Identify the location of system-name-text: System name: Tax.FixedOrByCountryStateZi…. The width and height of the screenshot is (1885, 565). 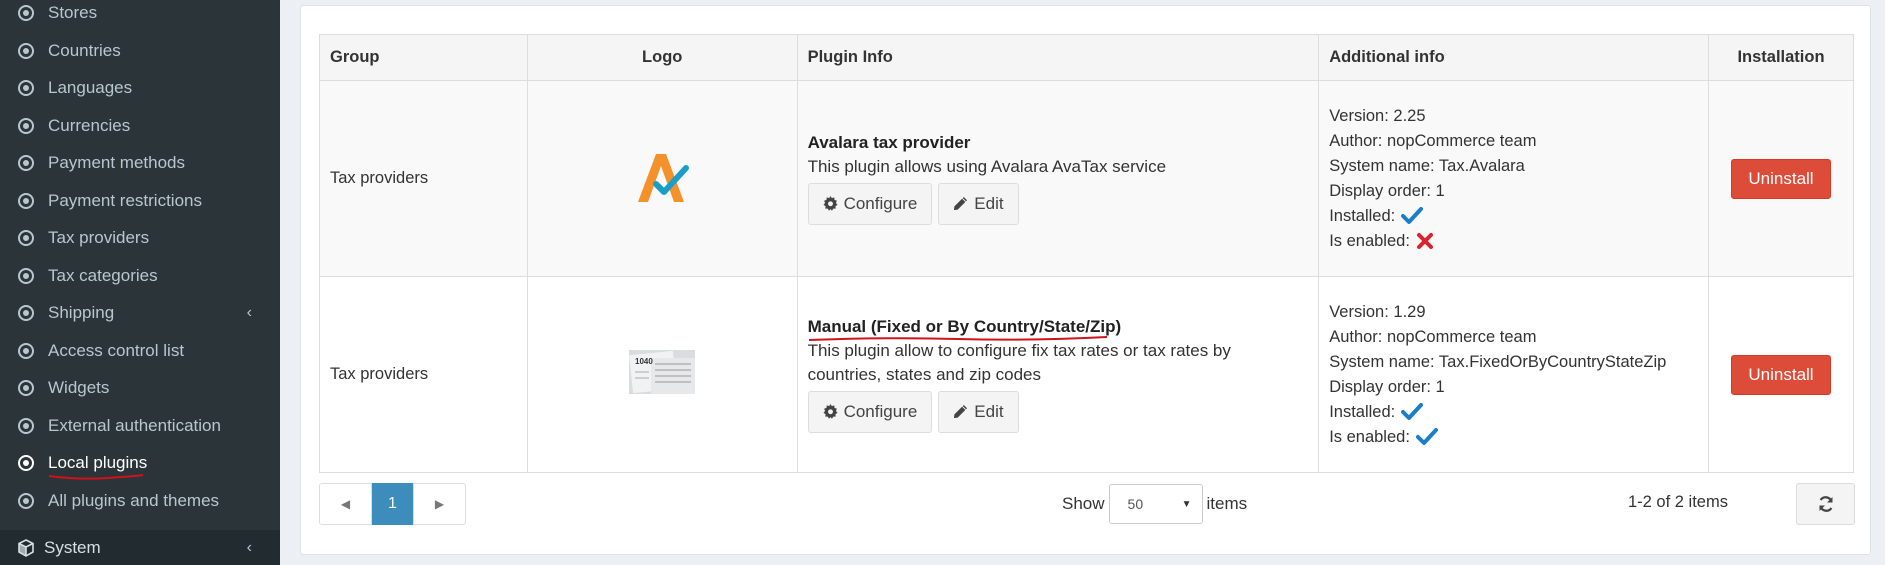
(1498, 361).